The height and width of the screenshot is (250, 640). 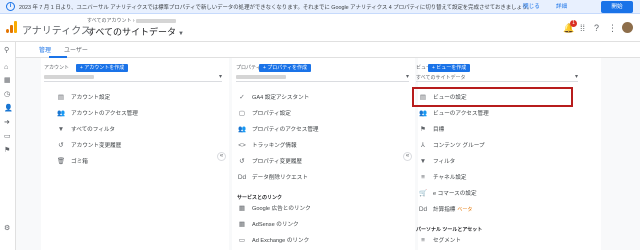 I want to click on create-property-button: + プロパティを作成, so click(x=285, y=68).